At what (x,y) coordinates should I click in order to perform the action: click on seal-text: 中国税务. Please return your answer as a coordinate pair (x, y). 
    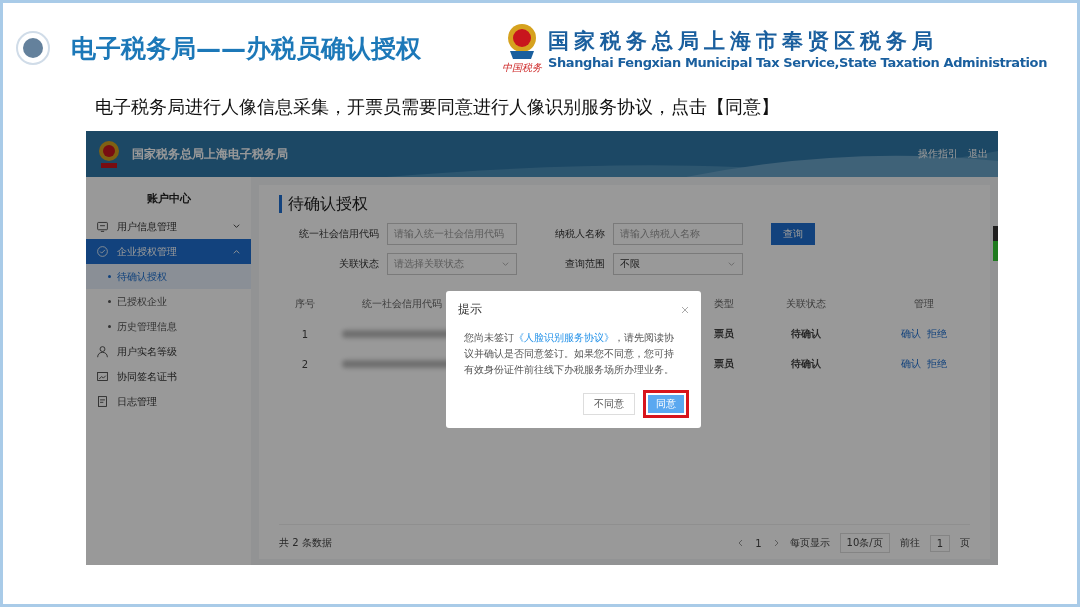
    Looking at the image, I should click on (522, 68).